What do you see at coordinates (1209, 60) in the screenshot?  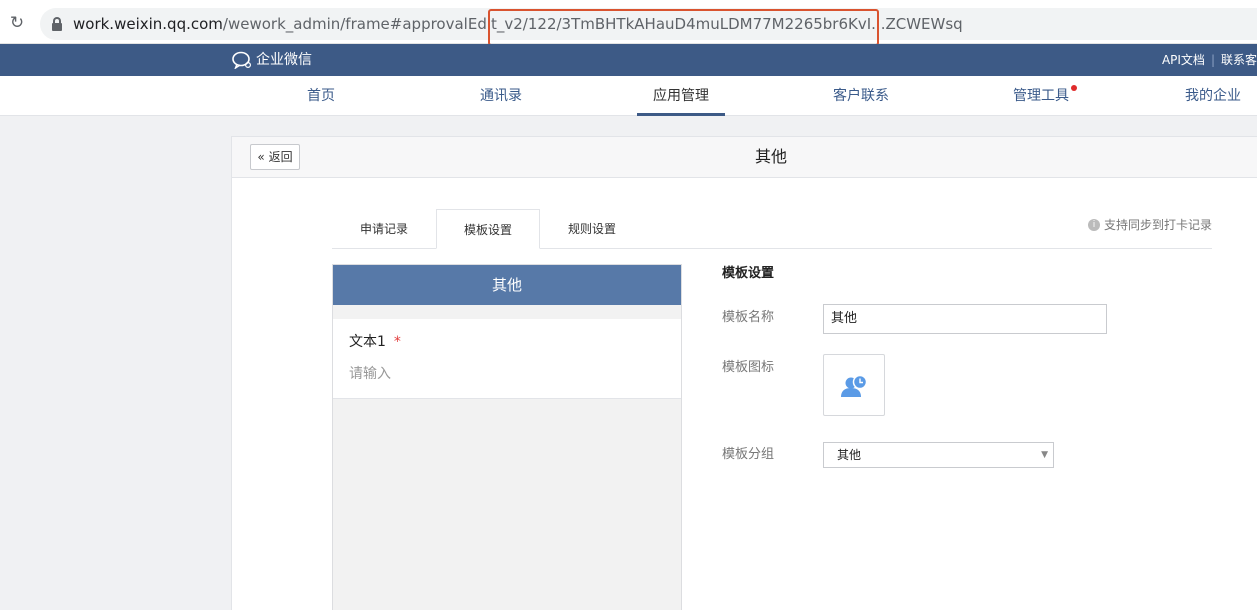 I see `header-links: API文档 | 联系客` at bounding box center [1209, 60].